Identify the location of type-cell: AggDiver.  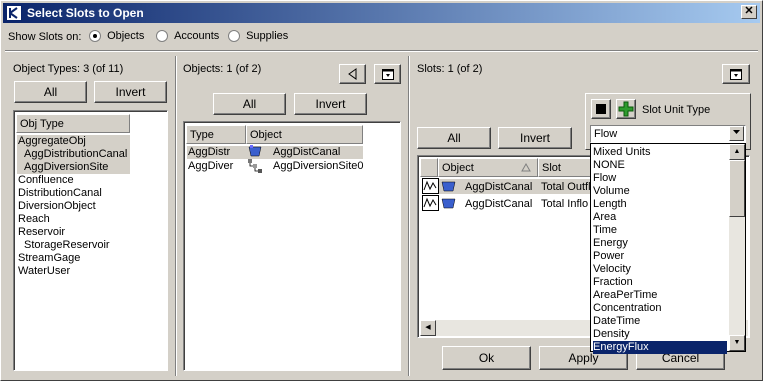
(211, 166).